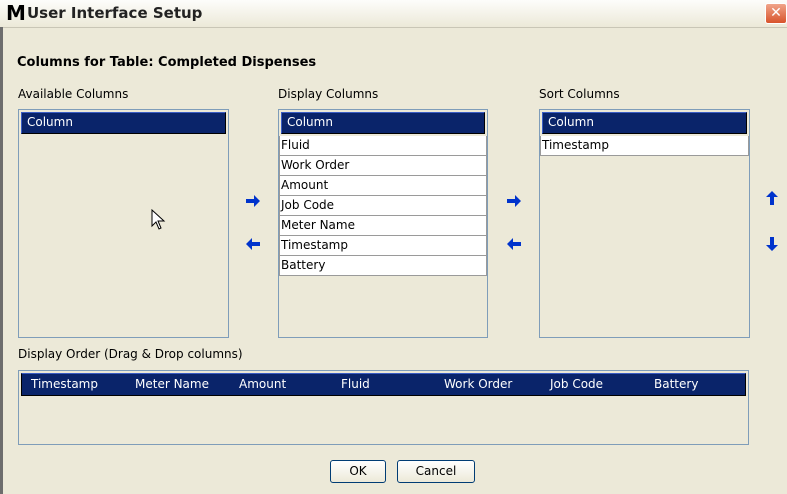  I want to click on display-order-column: Work Order, so click(478, 384).